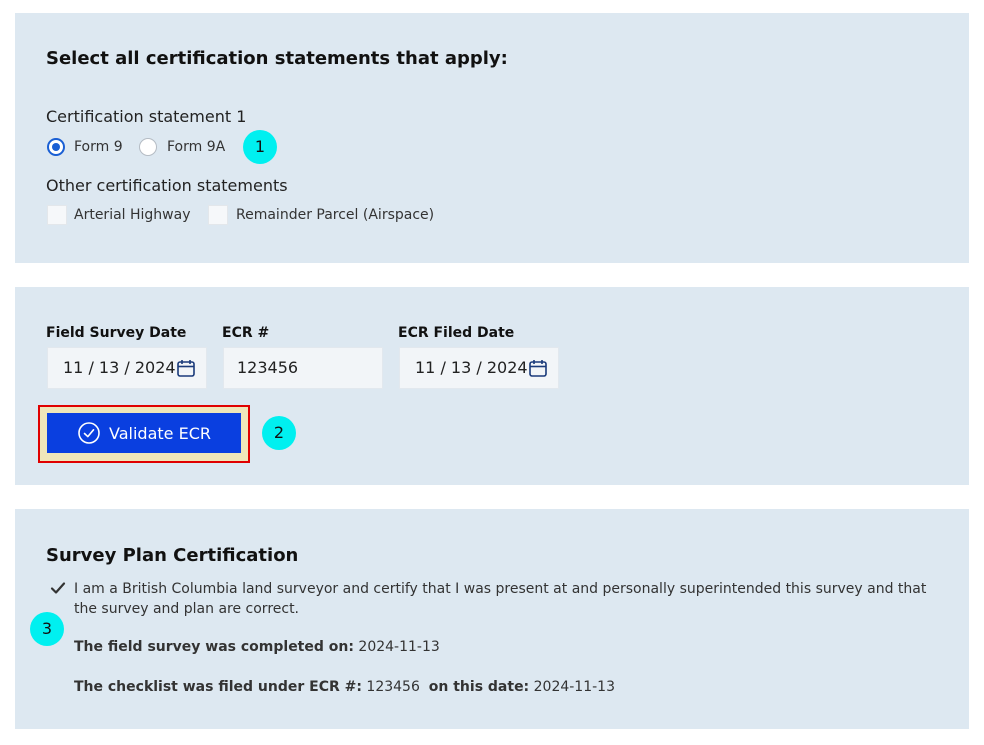  What do you see at coordinates (335, 215) in the screenshot?
I see `remainder-parcel-label: Remainder Parcel (Airspace)` at bounding box center [335, 215].